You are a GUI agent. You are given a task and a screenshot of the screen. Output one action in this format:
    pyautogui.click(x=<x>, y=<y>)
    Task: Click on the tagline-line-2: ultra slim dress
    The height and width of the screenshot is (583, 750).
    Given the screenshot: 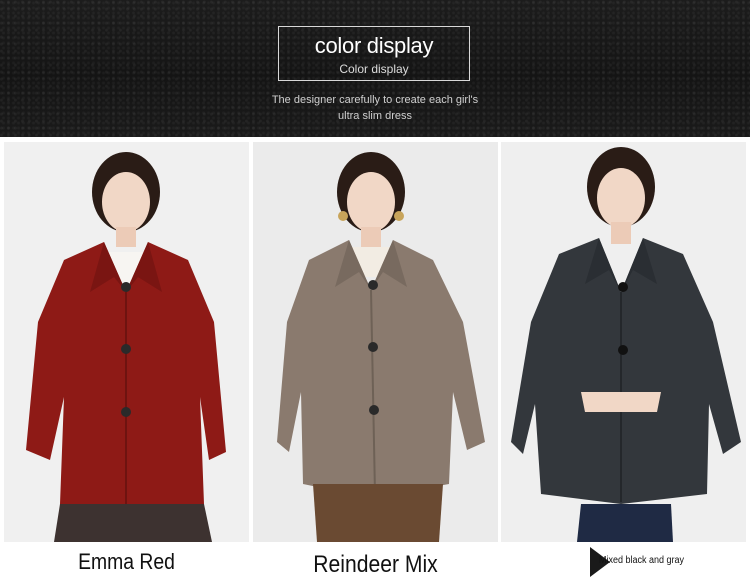 What is the action you would take?
    pyautogui.click(x=375, y=116)
    